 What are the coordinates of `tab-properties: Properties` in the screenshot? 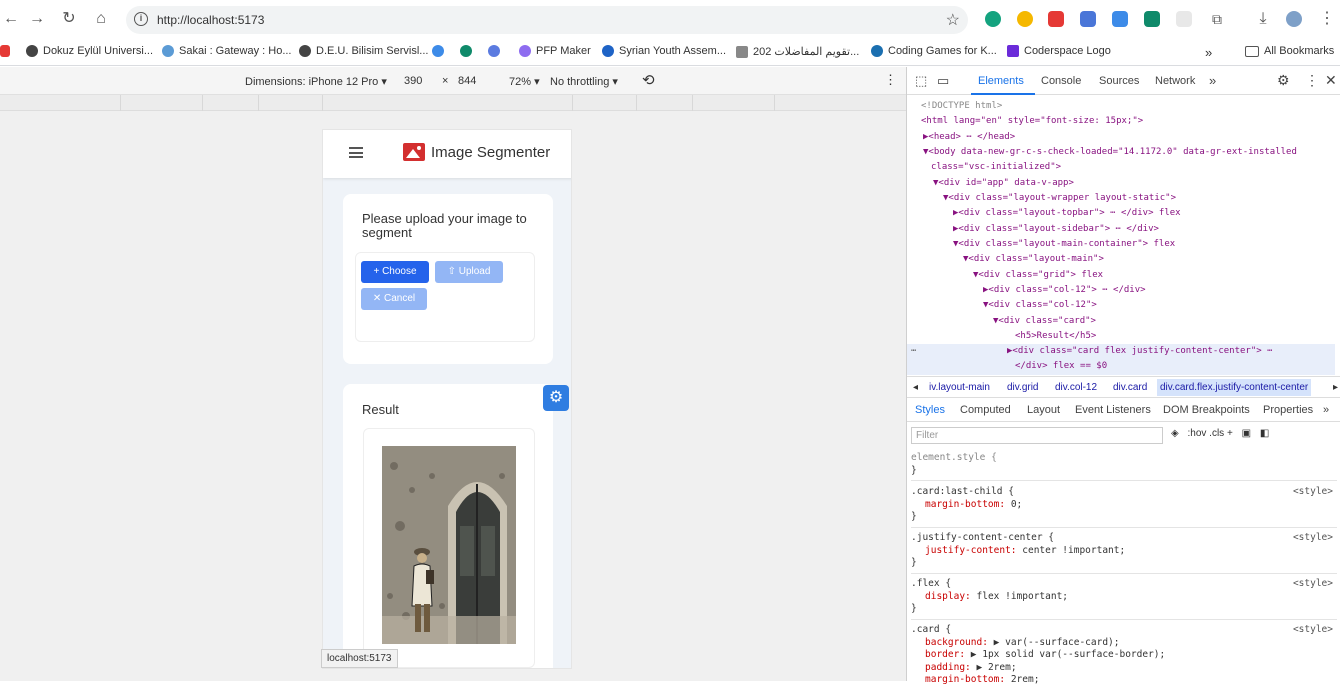 It's located at (1288, 410).